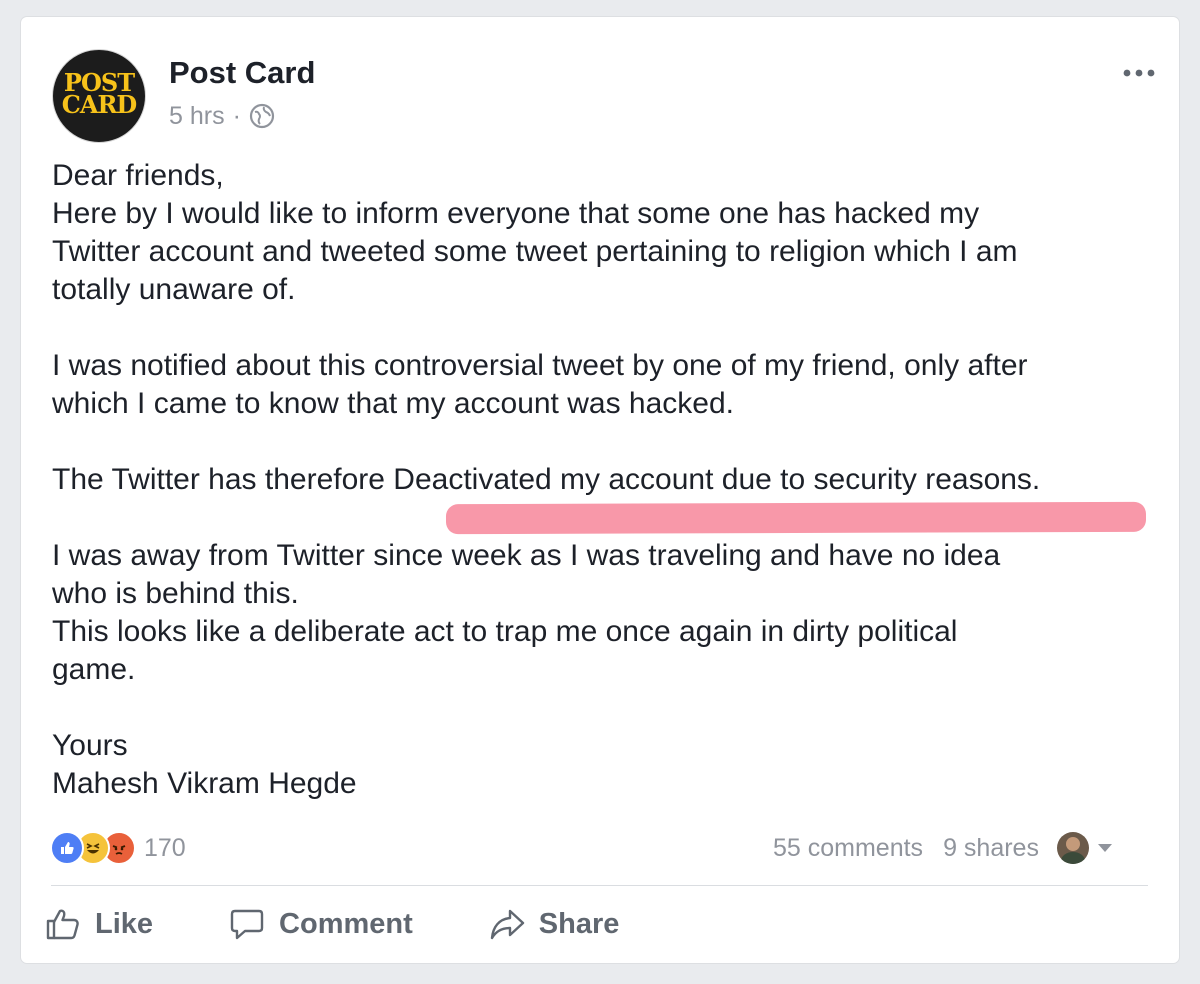 Image resolution: width=1200 pixels, height=984 pixels. I want to click on comments-count-link: 55 comments, so click(848, 848).